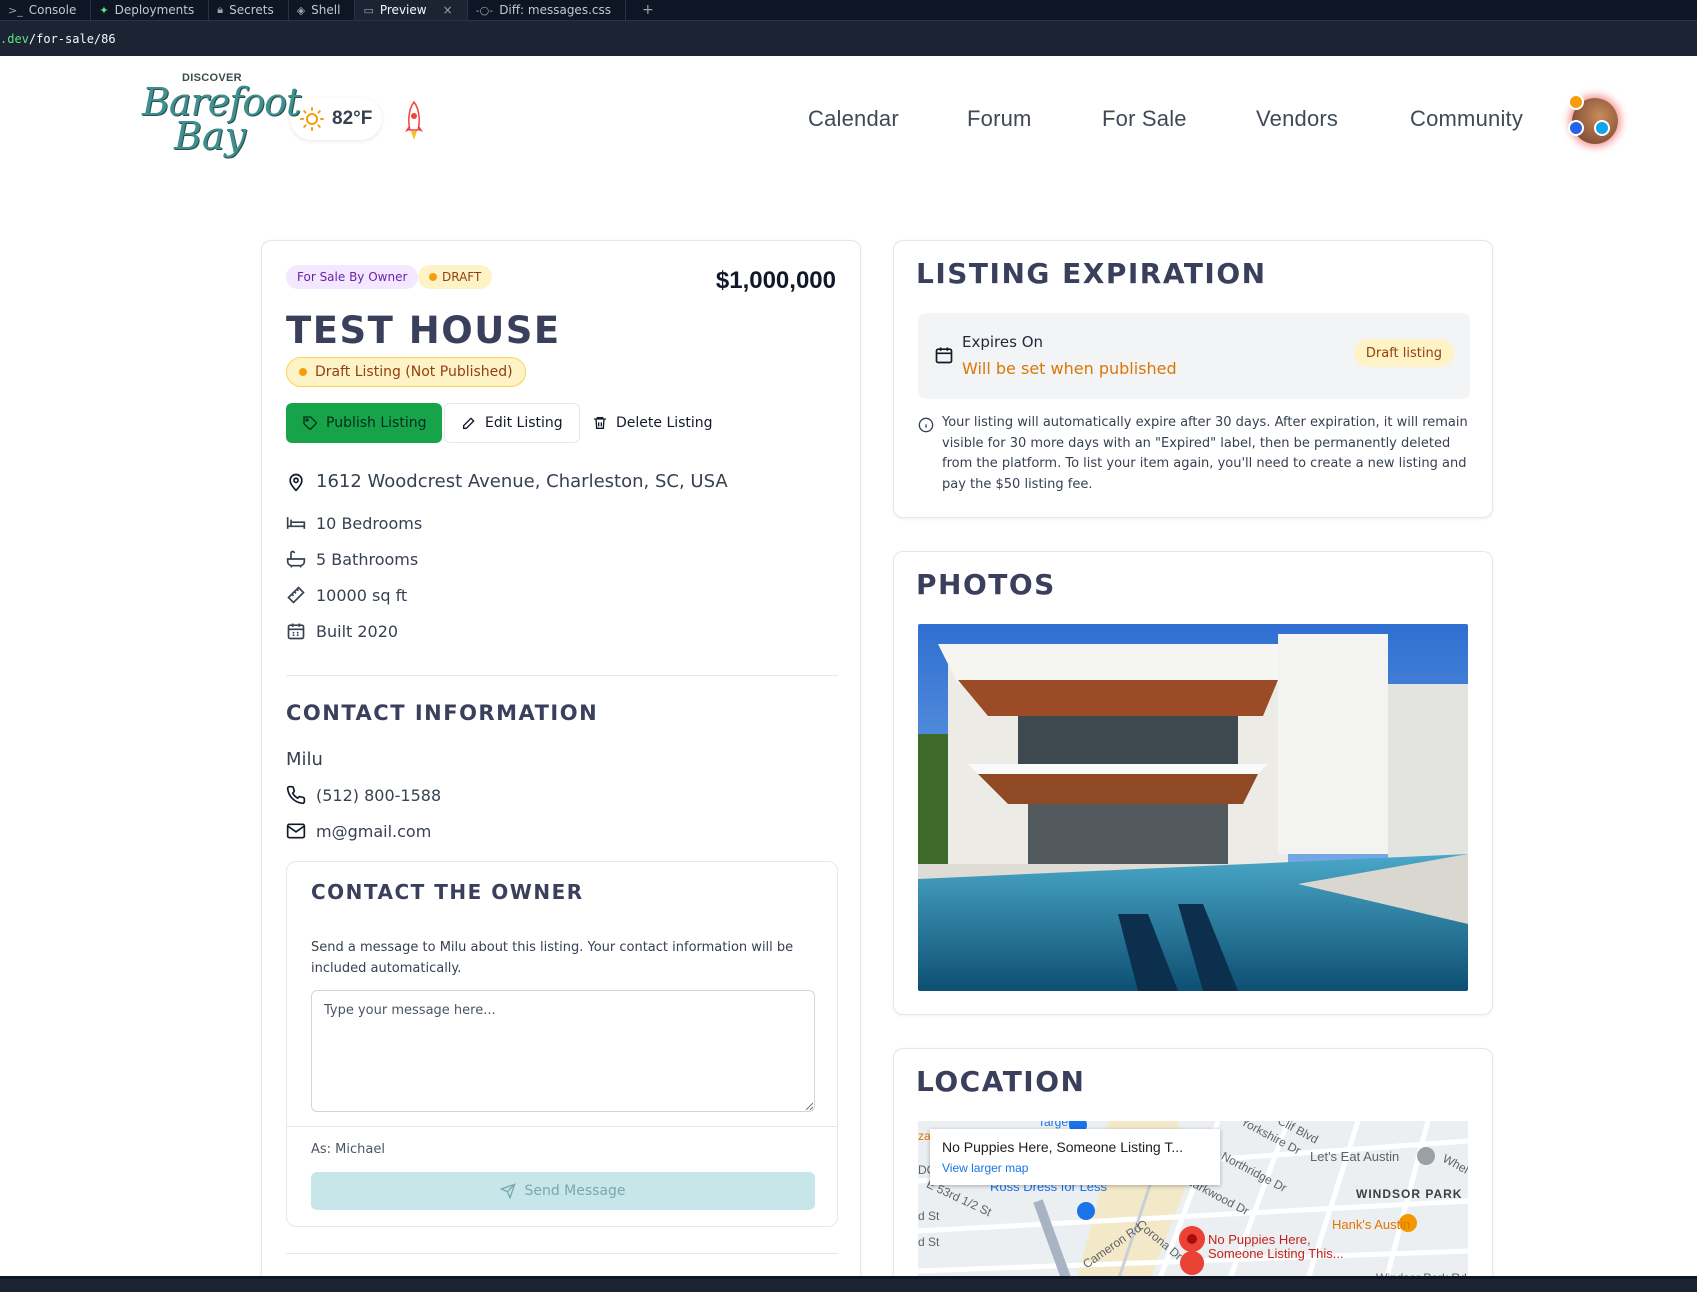  I want to click on diff-icon: -○-, so click(484, 10).